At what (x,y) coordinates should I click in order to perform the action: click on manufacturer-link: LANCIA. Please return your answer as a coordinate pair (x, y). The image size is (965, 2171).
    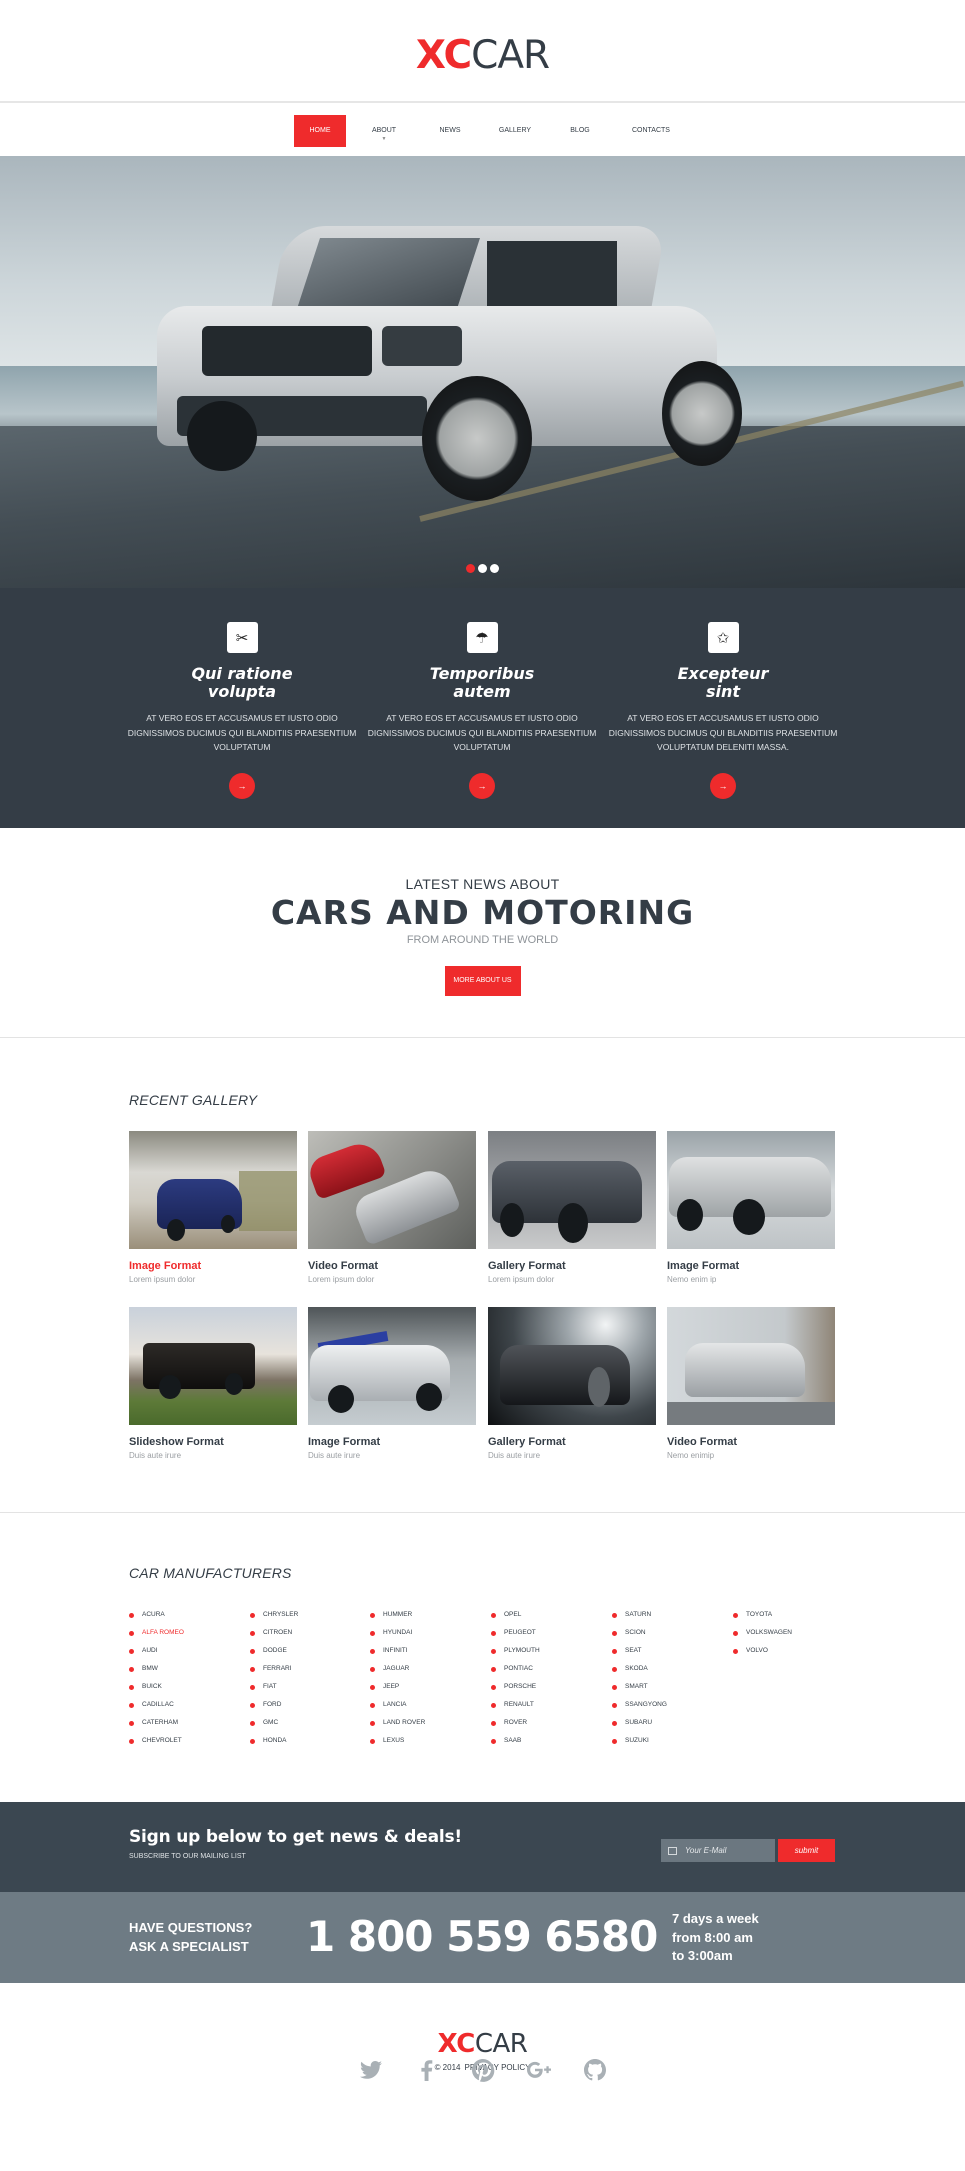
    Looking at the image, I should click on (430, 1705).